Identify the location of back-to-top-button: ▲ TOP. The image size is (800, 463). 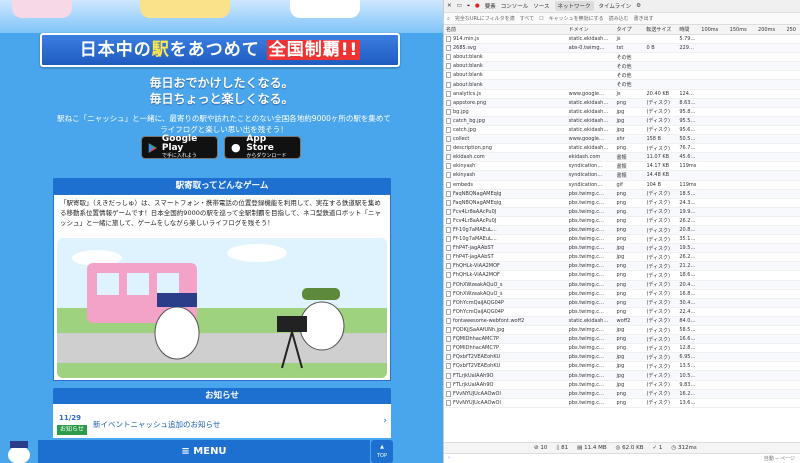
(382, 451).